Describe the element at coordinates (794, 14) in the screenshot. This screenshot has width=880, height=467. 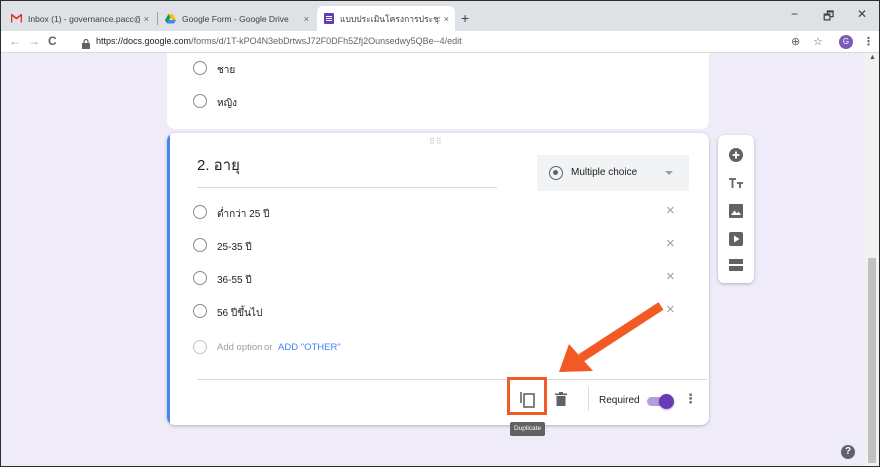
I see `minimize-button: −` at that location.